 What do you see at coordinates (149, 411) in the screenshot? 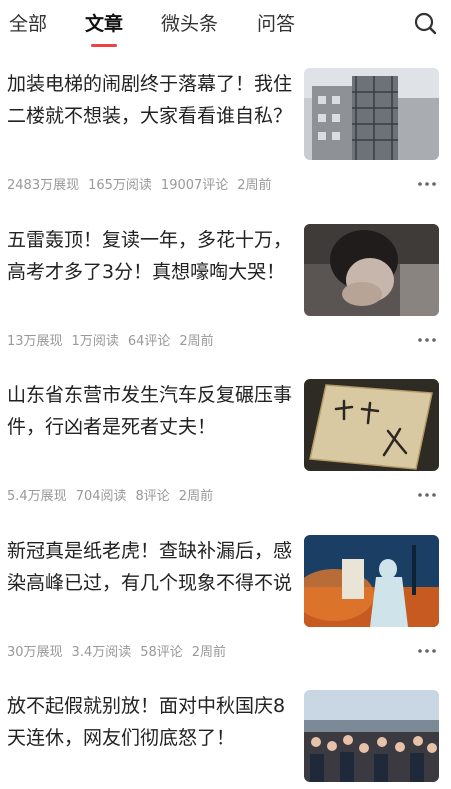
I see `article-title: 山东省东营市发生汽车反复碾压事件，行凶者是死者丈夫！` at bounding box center [149, 411].